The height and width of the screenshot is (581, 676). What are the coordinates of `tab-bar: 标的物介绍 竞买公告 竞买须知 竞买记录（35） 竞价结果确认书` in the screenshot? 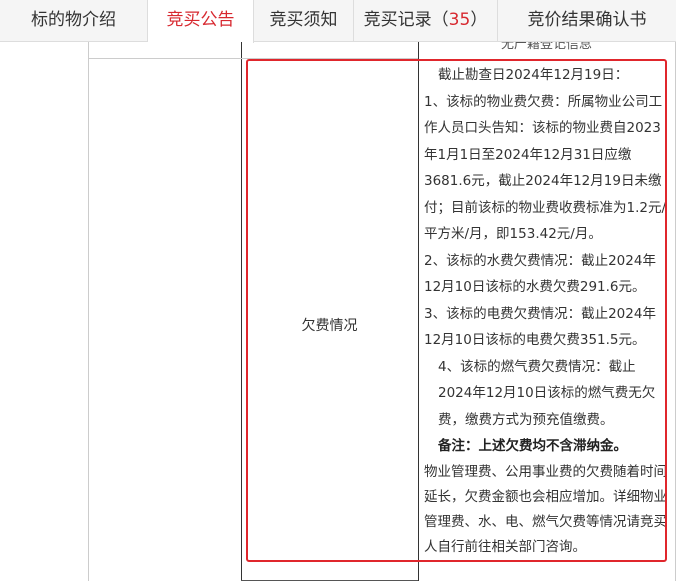 It's located at (338, 21).